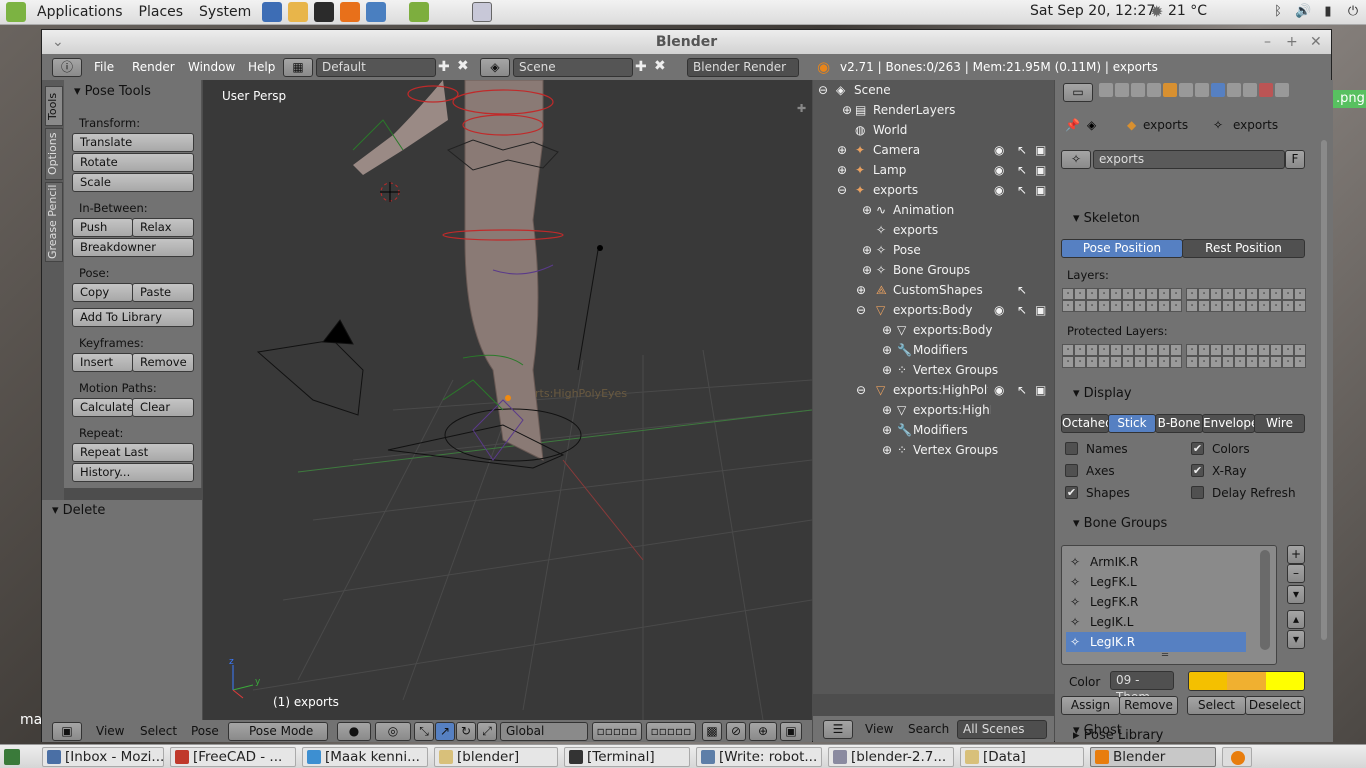 The height and width of the screenshot is (768, 1366). Describe the element at coordinates (424, 731) in the screenshot. I see `manipulator-toggle: ⤡` at that location.